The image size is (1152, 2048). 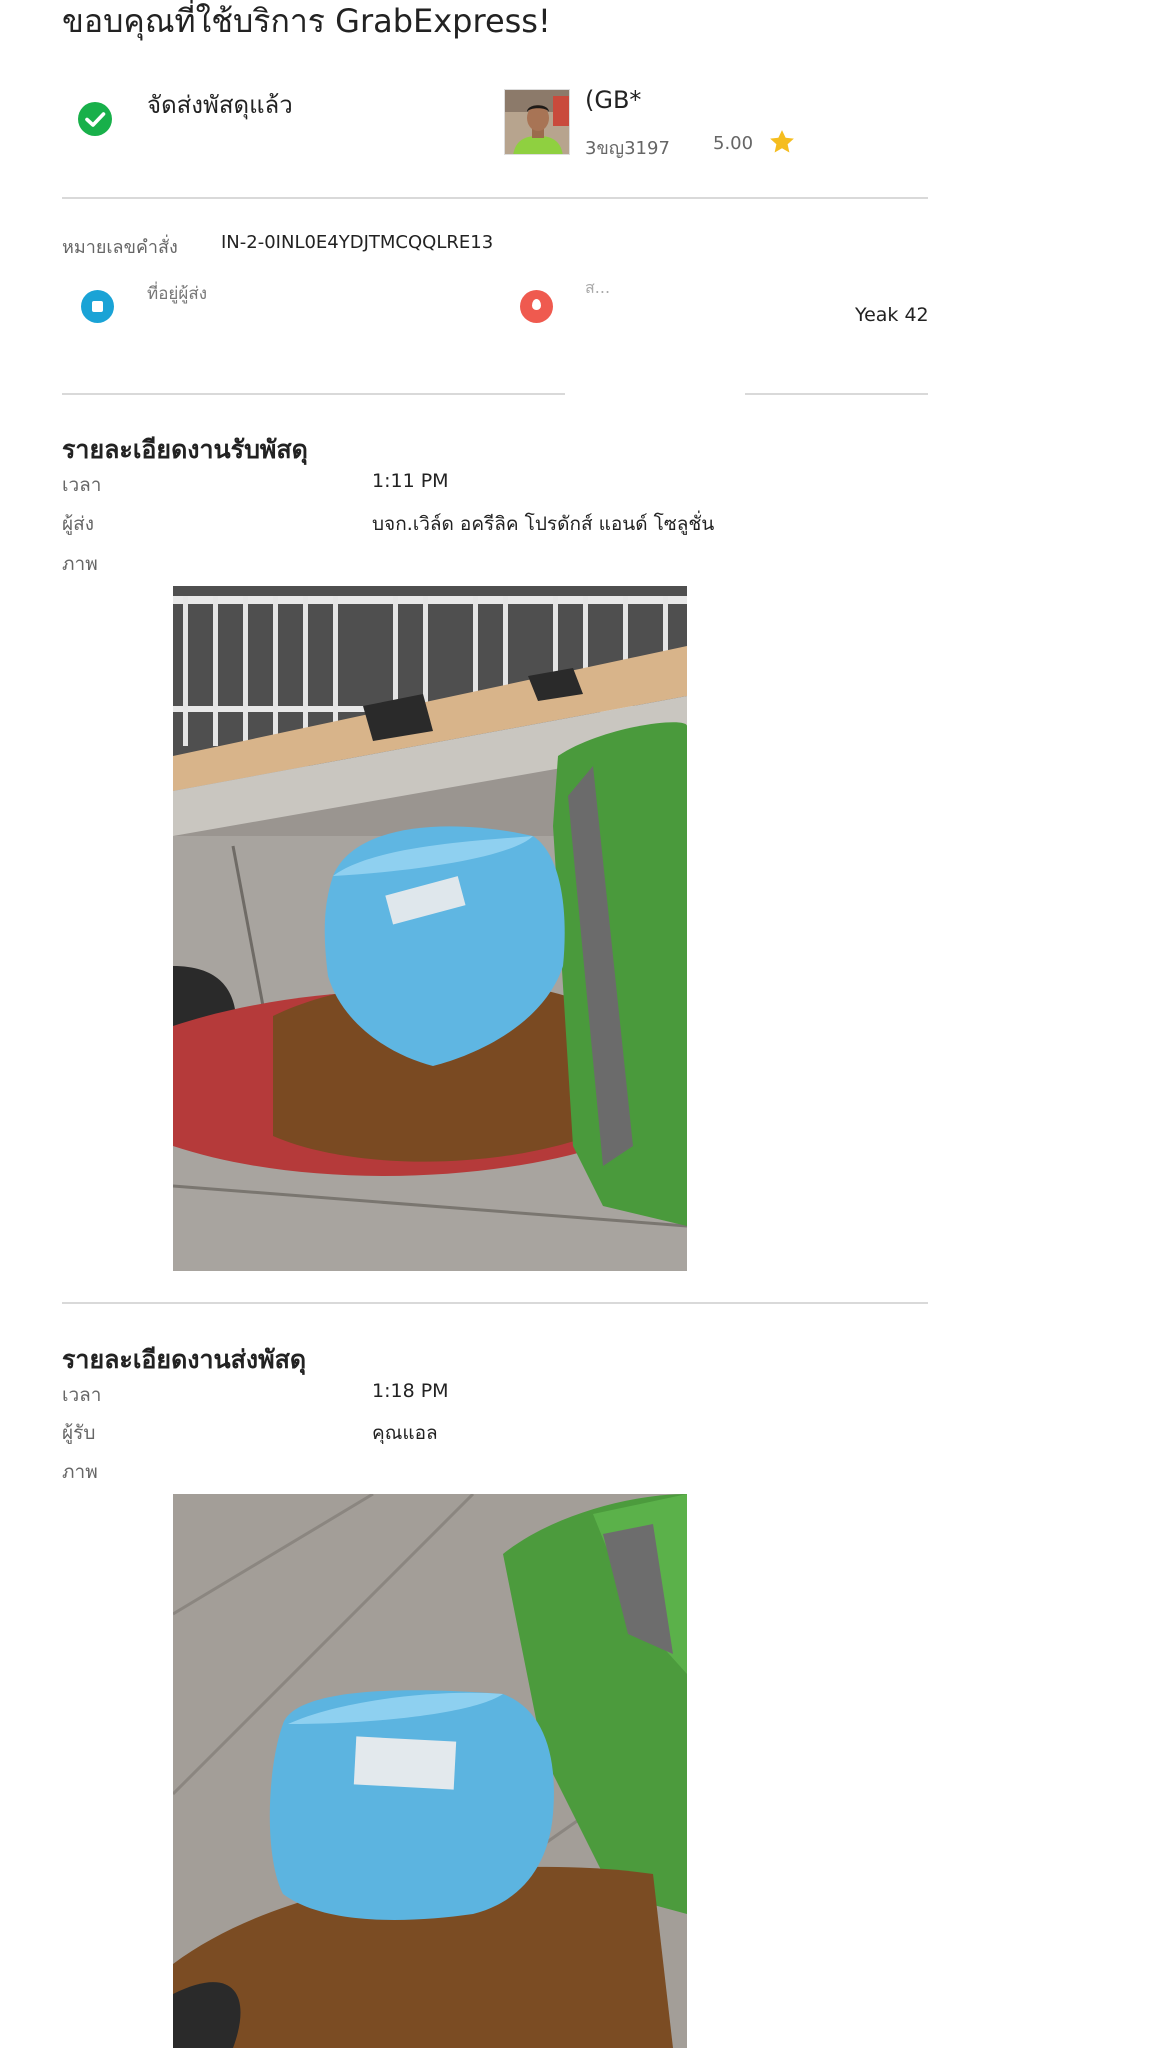 What do you see at coordinates (82, 485) in the screenshot?
I see `pickup-time-label: เวลา` at bounding box center [82, 485].